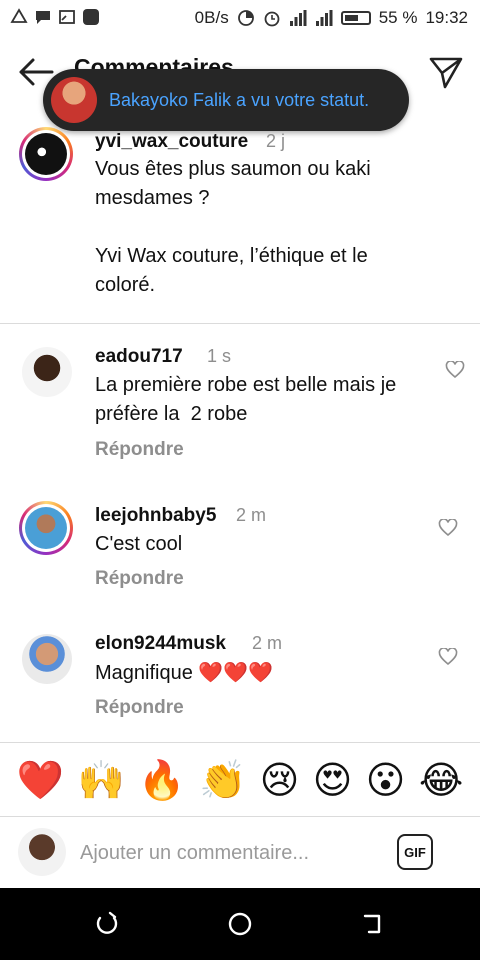 The image size is (480, 960). What do you see at coordinates (398, 17) in the screenshot?
I see `battery-level: 55 %` at bounding box center [398, 17].